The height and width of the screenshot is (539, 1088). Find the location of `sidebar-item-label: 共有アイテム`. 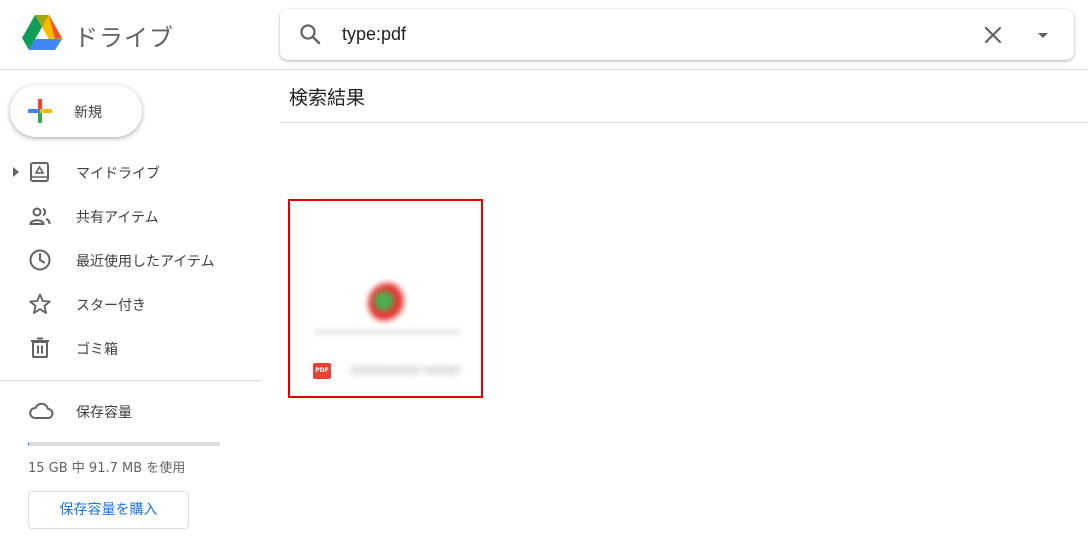

sidebar-item-label: 共有アイテム is located at coordinates (117, 218).